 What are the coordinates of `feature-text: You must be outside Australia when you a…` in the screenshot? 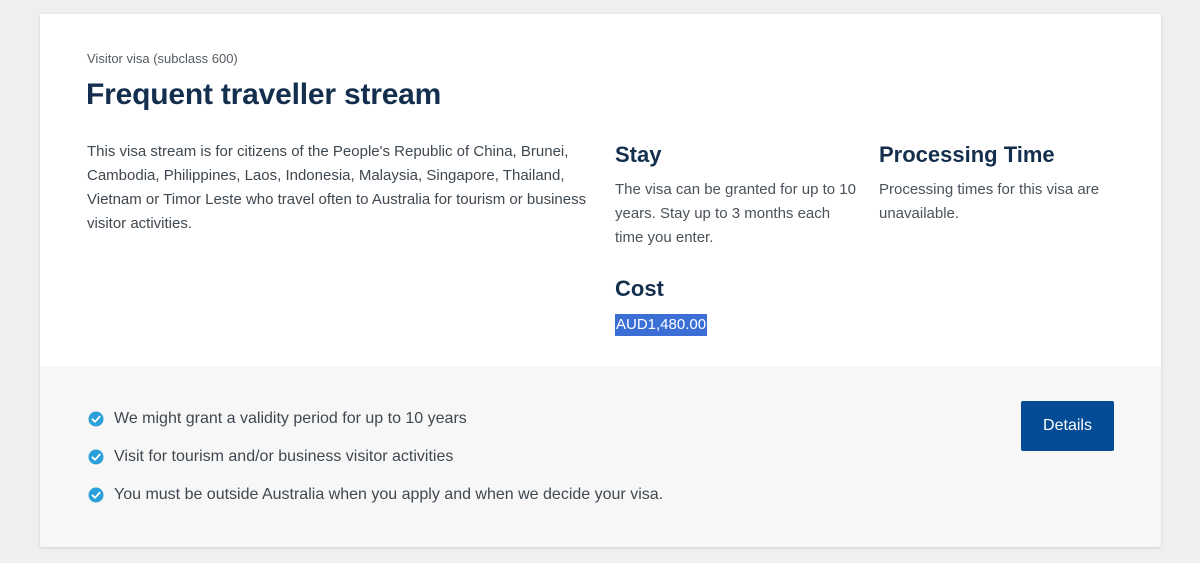 It's located at (389, 494).